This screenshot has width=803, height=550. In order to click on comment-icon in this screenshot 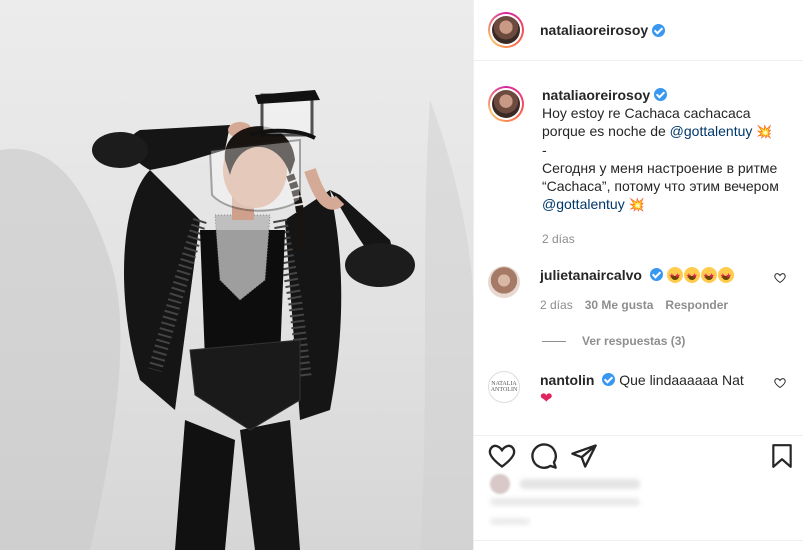, I will do `click(544, 456)`.